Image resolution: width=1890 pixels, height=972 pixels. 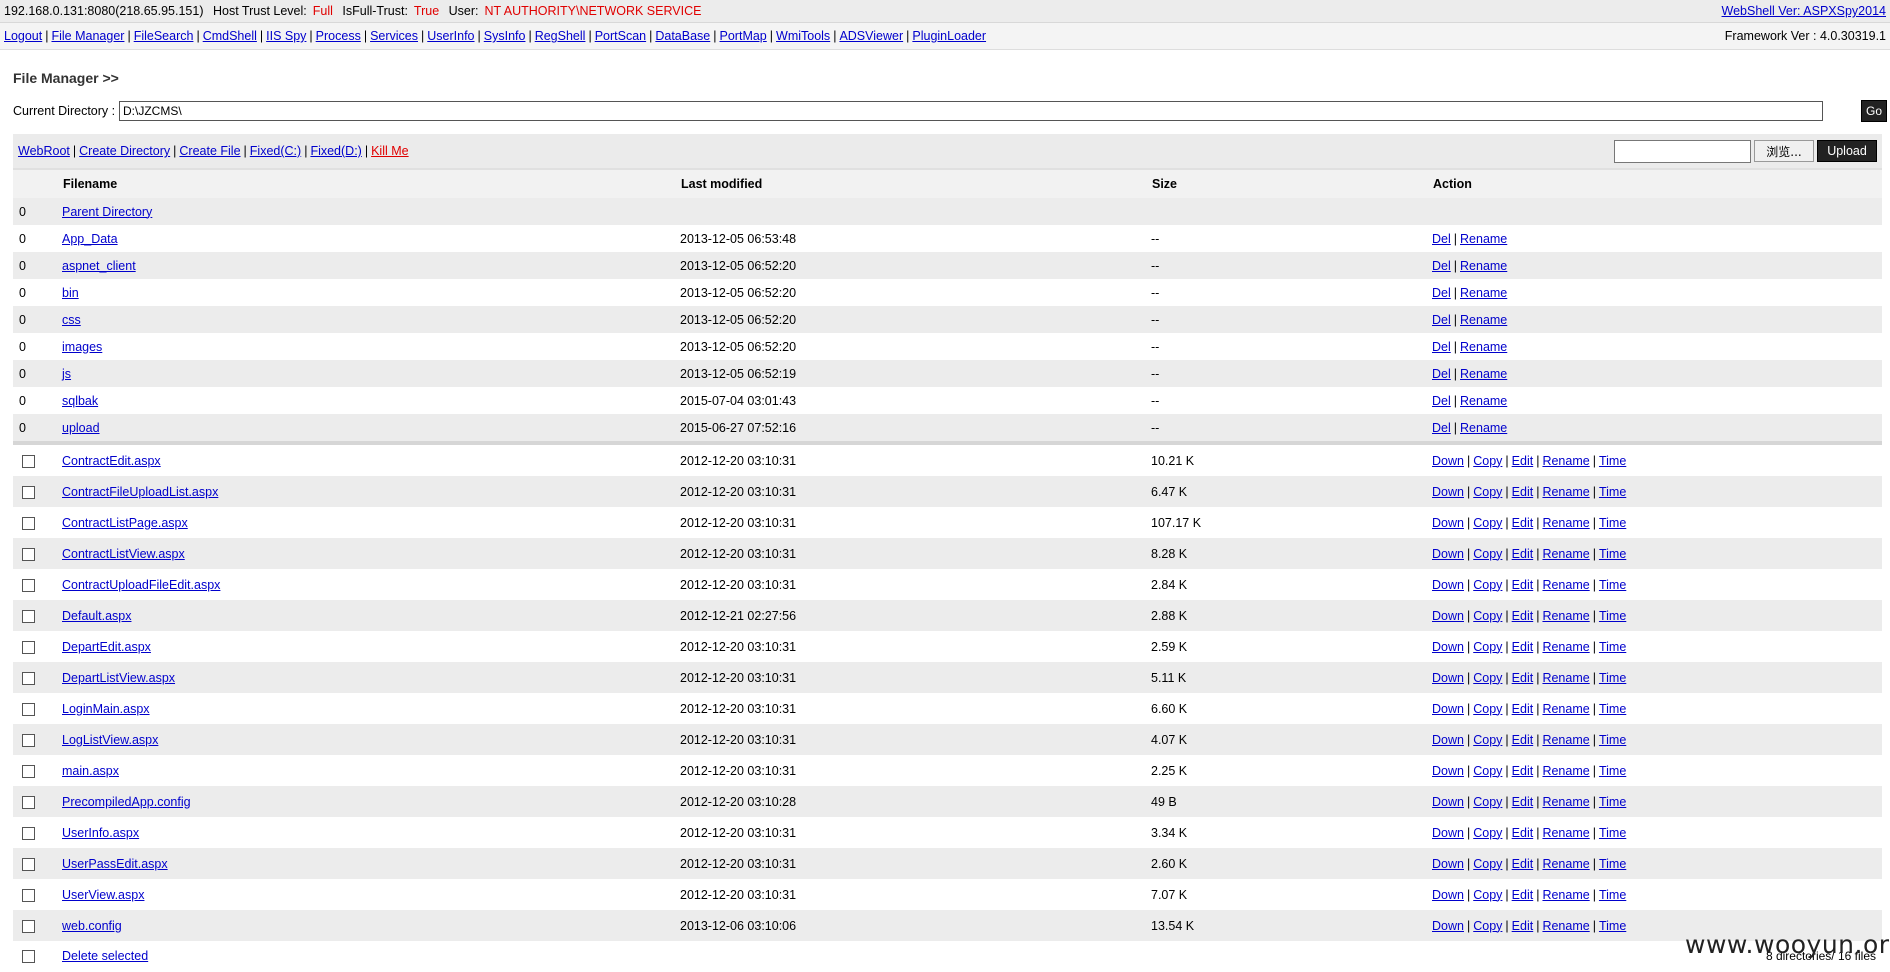 What do you see at coordinates (96, 616) in the screenshot?
I see `file-link: Default.aspx` at bounding box center [96, 616].